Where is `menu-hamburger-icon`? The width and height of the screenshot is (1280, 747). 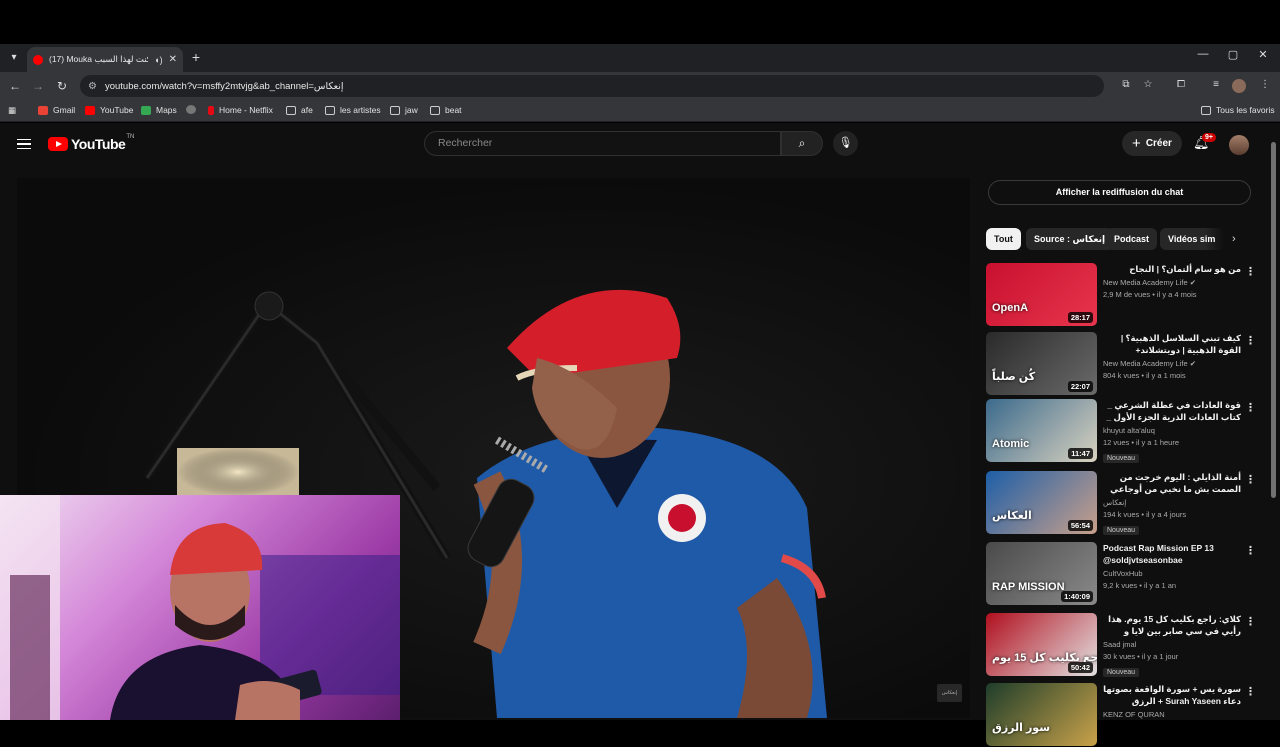 menu-hamburger-icon is located at coordinates (24, 144).